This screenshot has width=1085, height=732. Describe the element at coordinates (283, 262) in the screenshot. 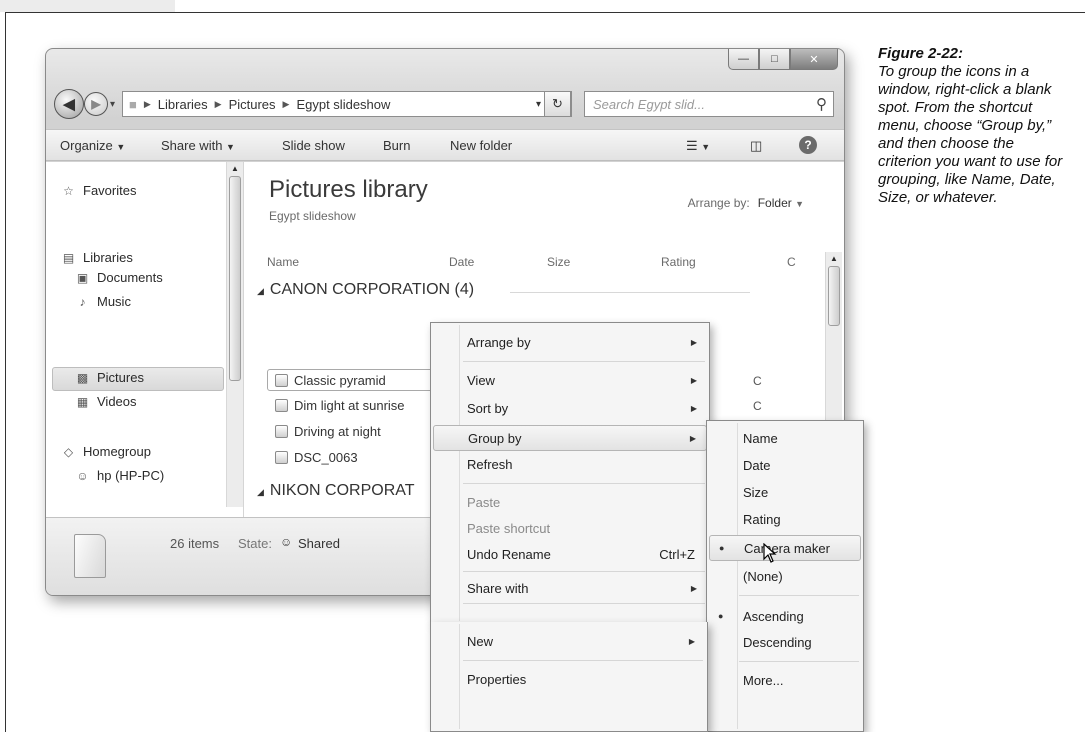

I see `column-header-name: Name` at that location.